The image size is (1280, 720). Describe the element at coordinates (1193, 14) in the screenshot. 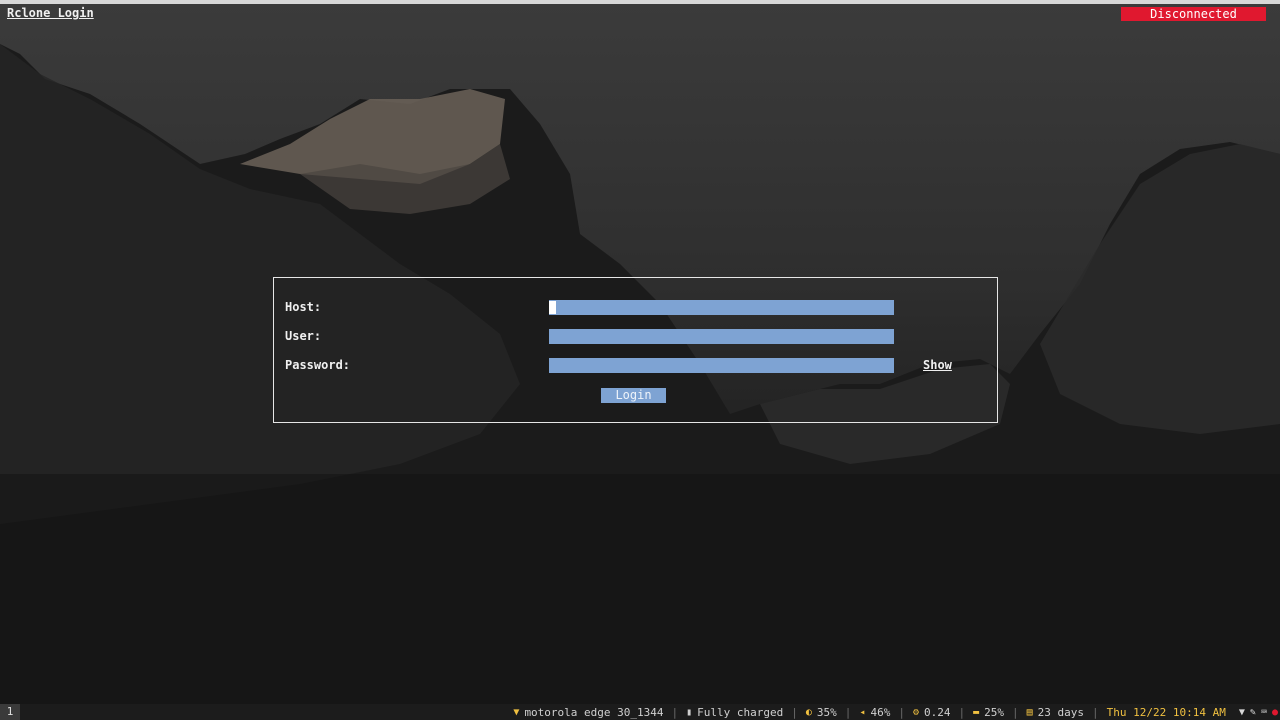

I see `connection-status-badge: Disconnected` at that location.